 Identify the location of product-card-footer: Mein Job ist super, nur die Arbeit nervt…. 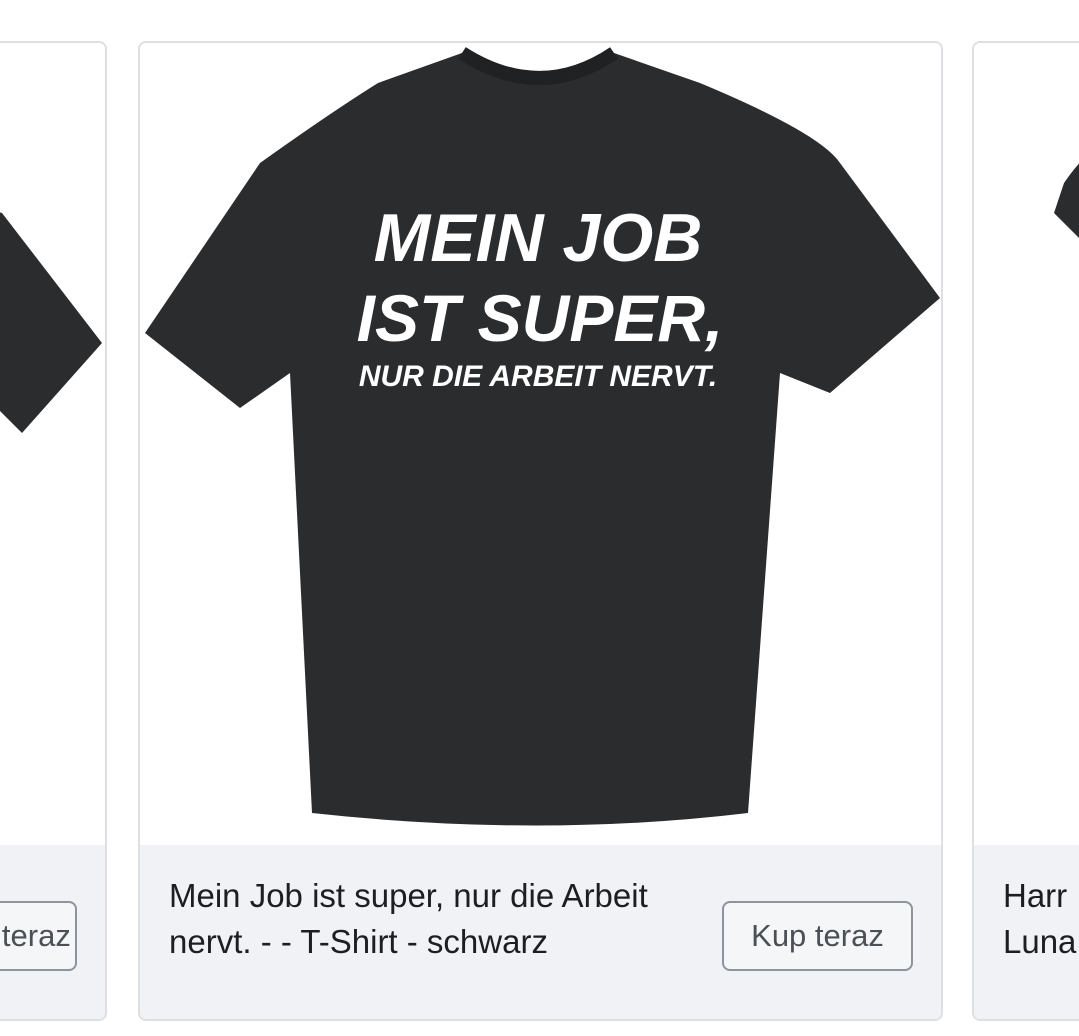
(540, 932).